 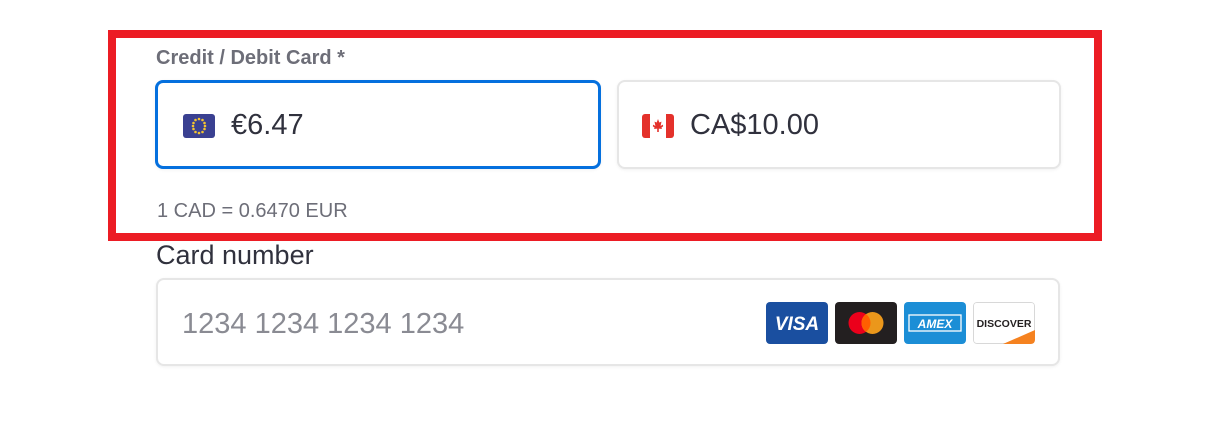 I want to click on discover-text: DISCOVER, so click(x=1004, y=324).